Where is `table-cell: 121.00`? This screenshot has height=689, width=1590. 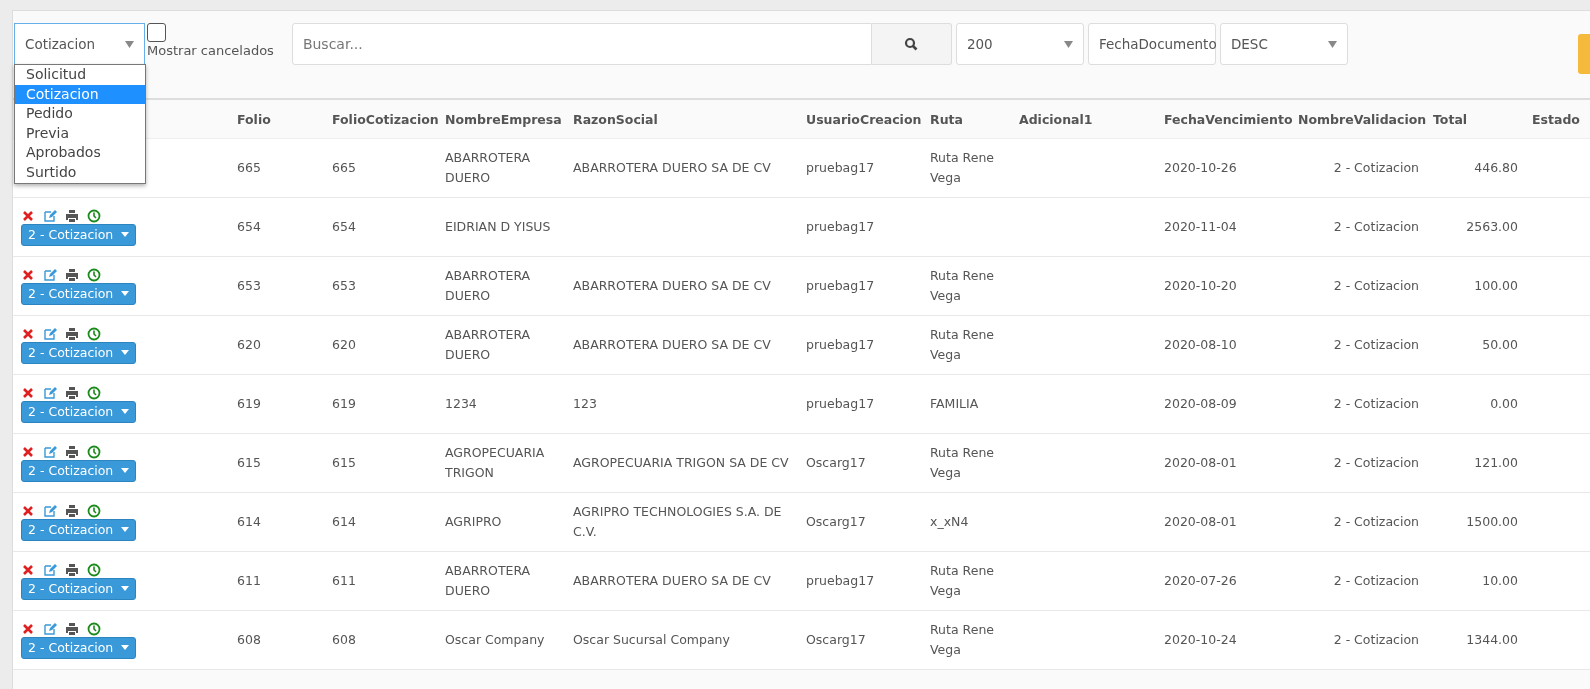
table-cell: 121.00 is located at coordinates (1496, 462).